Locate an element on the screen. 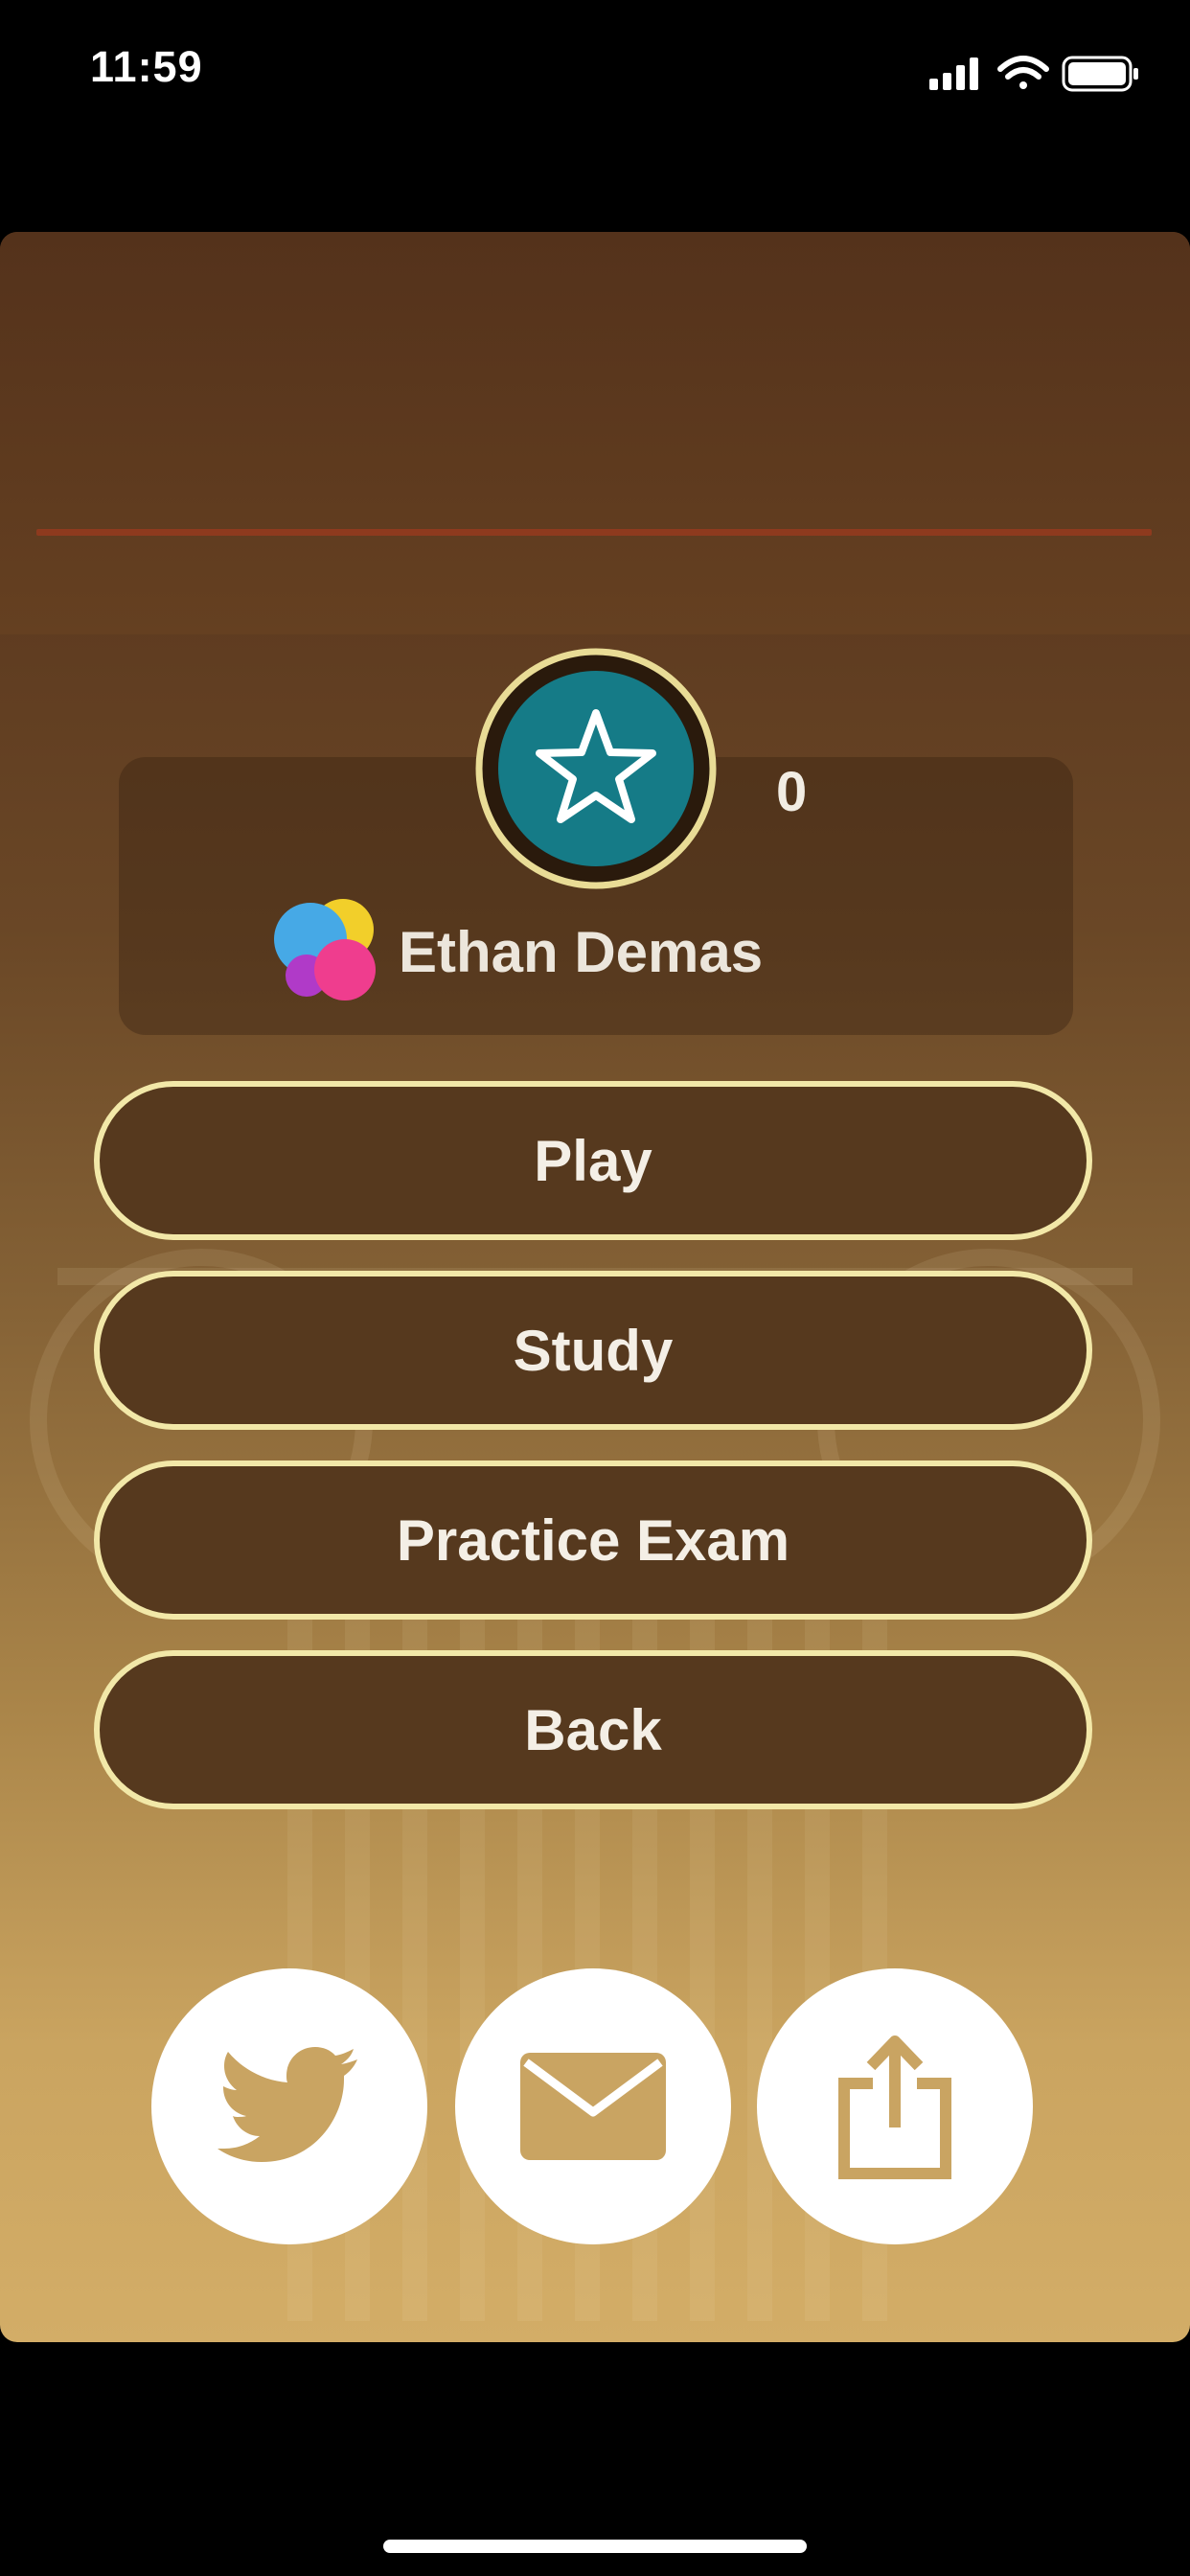 This screenshot has width=1190, height=2576. email-share-button is located at coordinates (593, 2106).